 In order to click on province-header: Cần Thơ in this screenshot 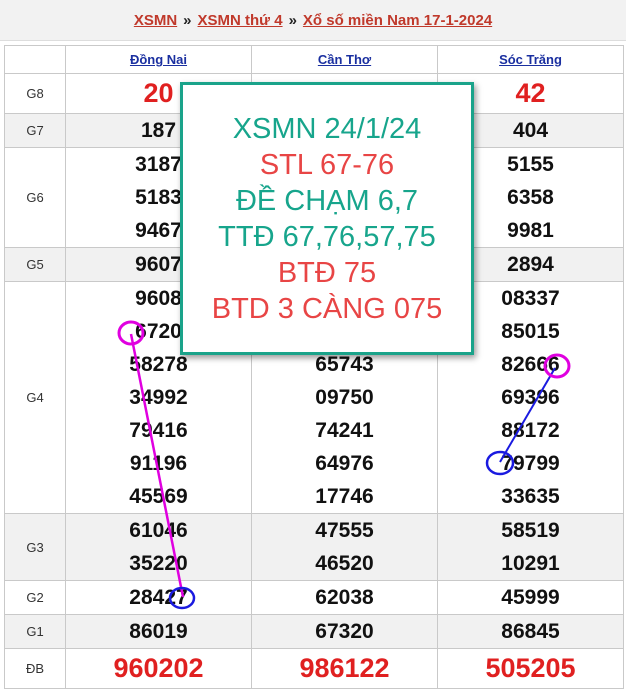, I will do `click(344, 59)`.